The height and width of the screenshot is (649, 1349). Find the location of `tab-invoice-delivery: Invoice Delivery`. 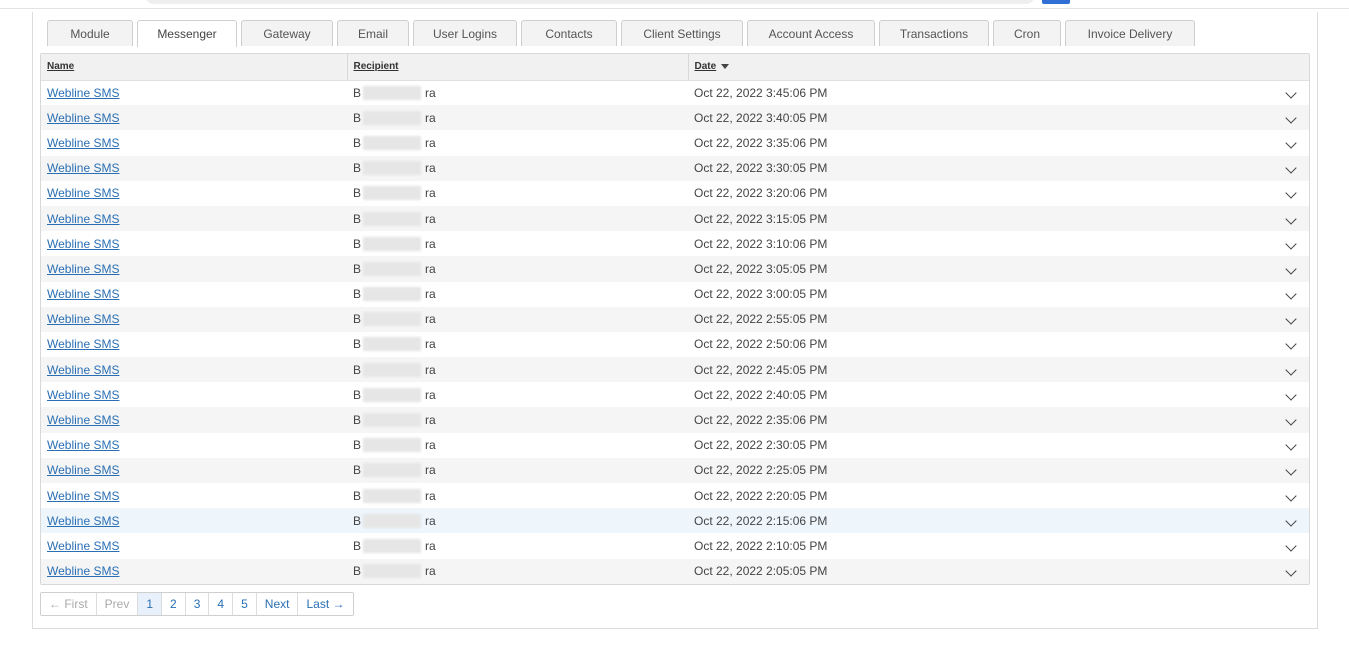

tab-invoice-delivery: Invoice Delivery is located at coordinates (1130, 33).